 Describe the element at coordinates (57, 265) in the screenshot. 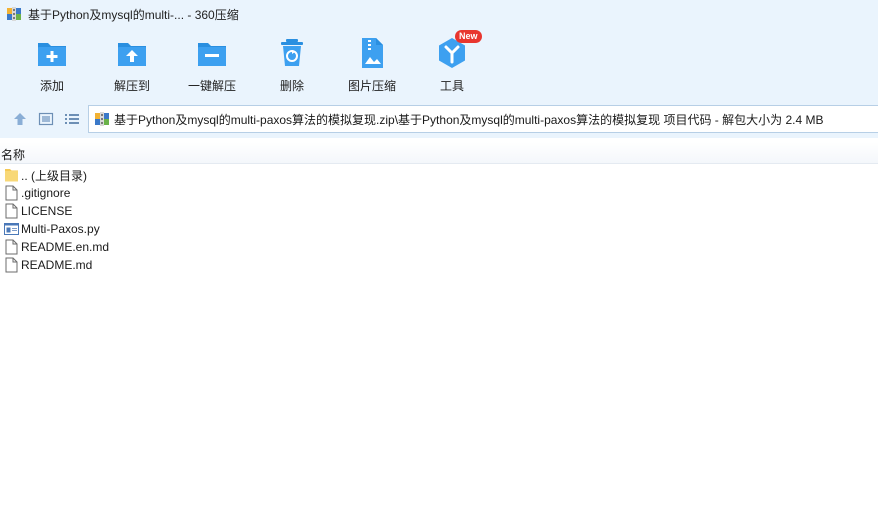

I see `list-item-name: README.md` at that location.